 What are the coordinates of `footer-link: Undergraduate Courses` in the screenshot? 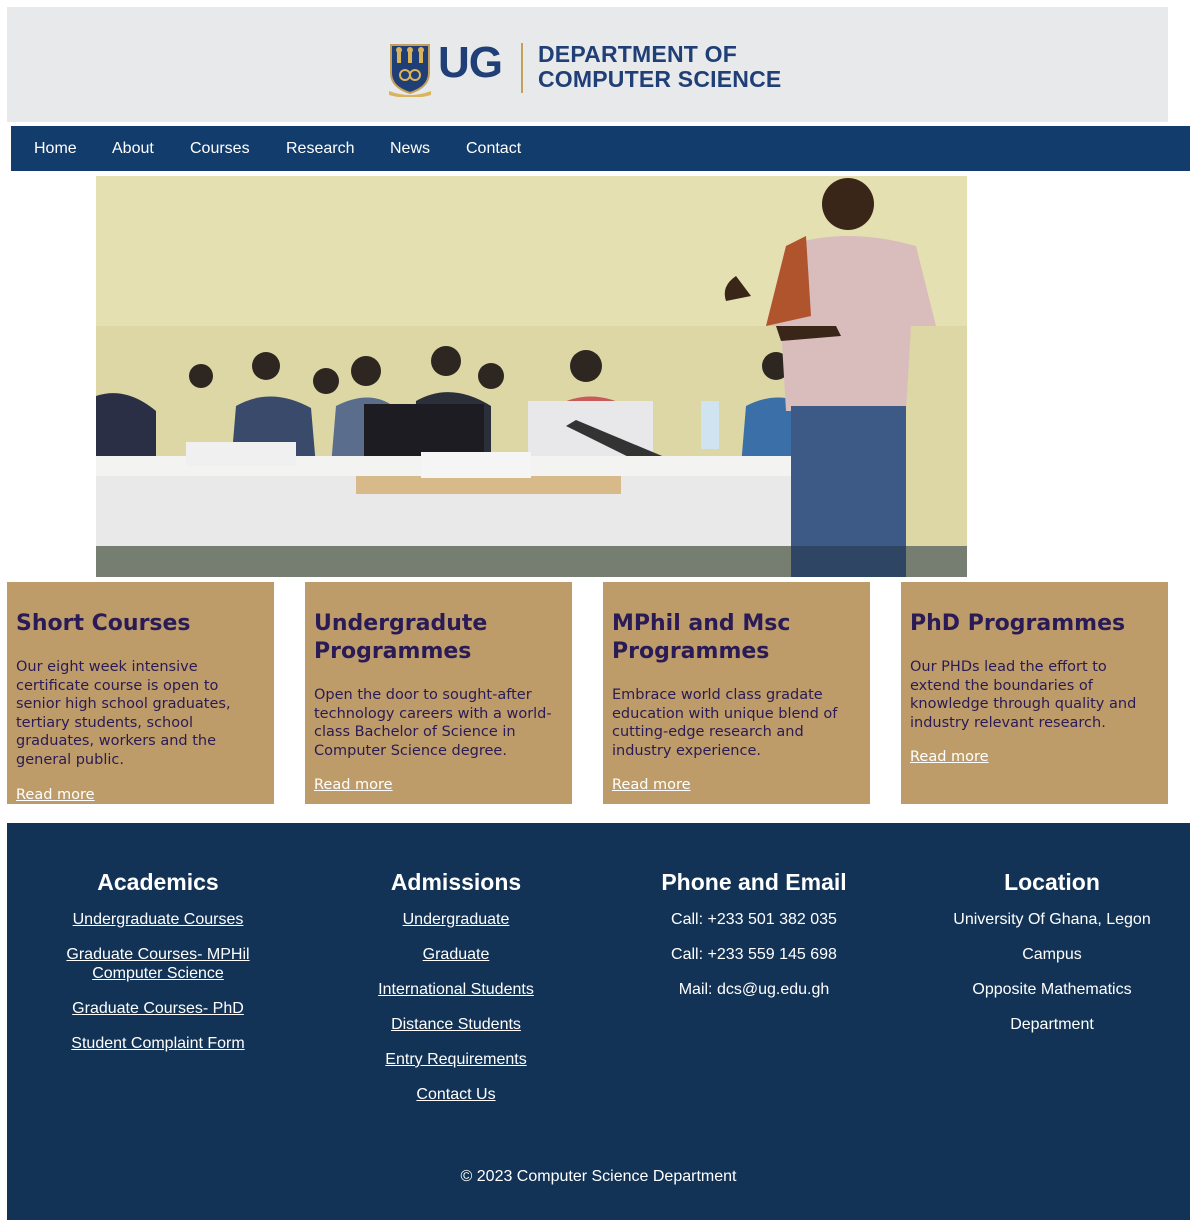 It's located at (158, 919).